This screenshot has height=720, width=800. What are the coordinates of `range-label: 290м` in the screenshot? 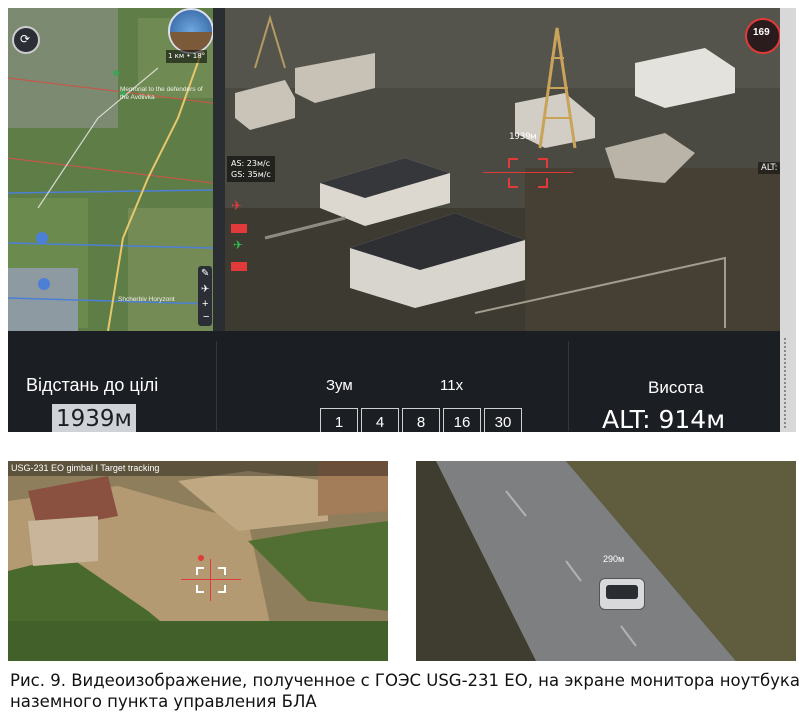 It's located at (614, 559).